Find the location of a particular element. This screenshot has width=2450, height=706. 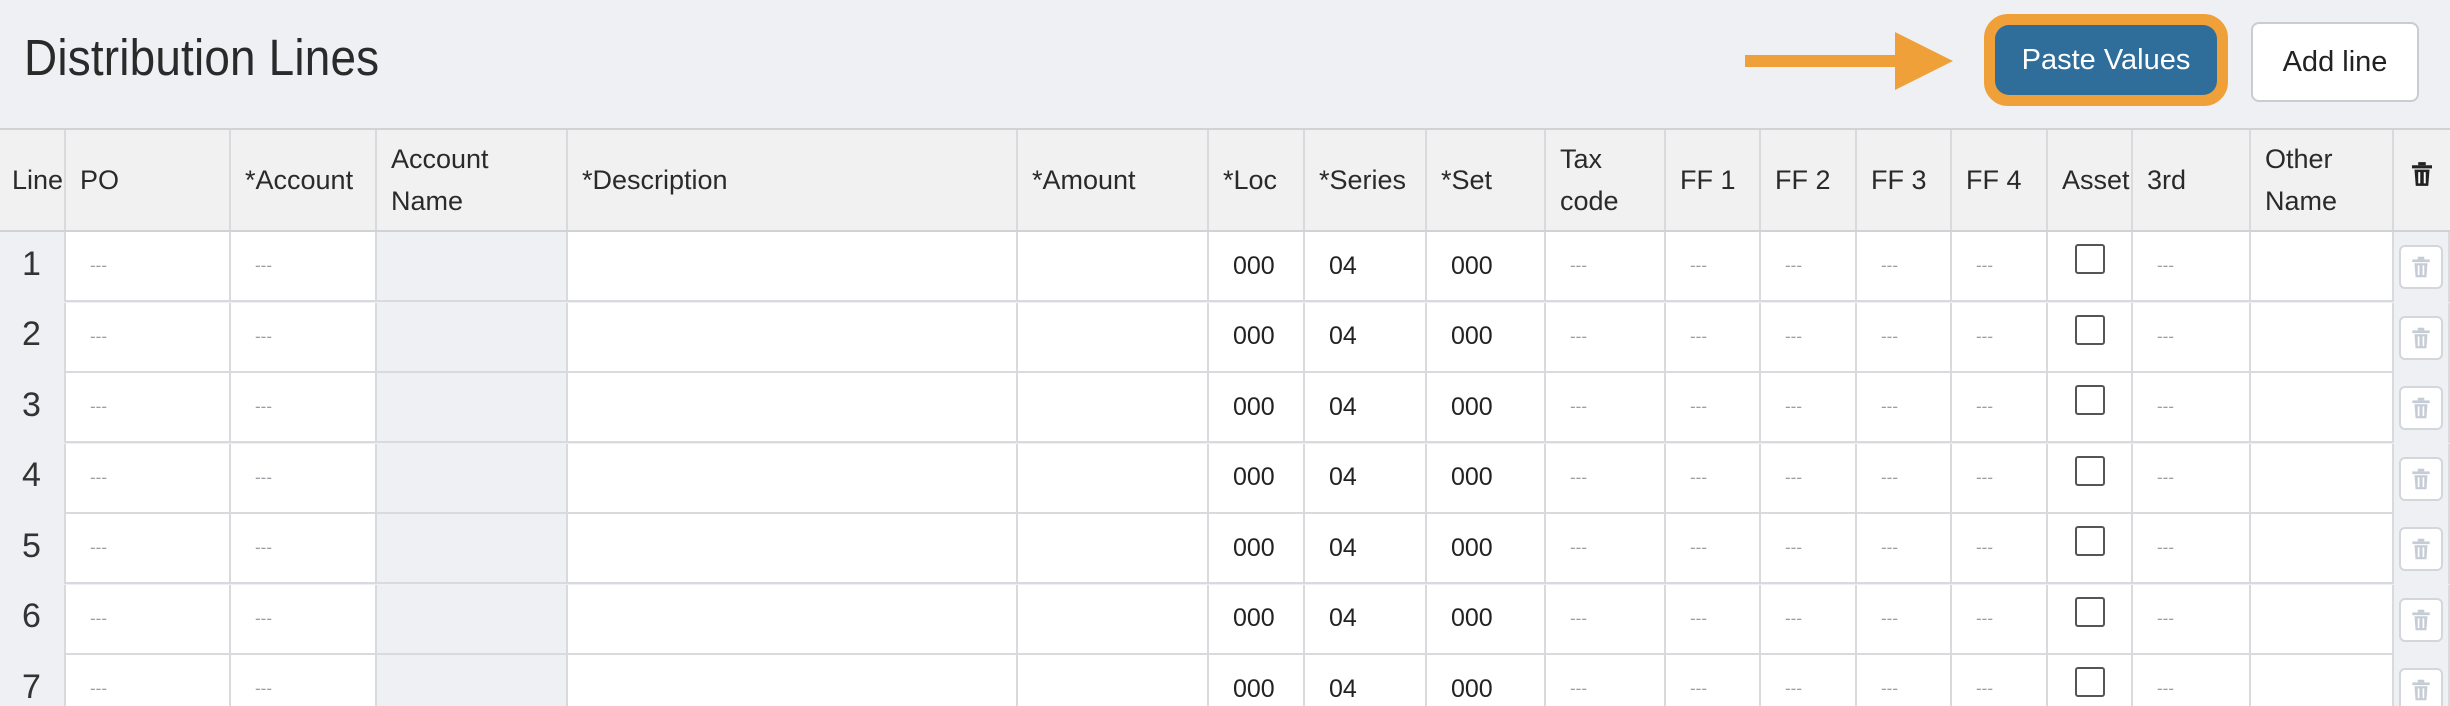

paste-values-button: Paste Values is located at coordinates (2106, 60).